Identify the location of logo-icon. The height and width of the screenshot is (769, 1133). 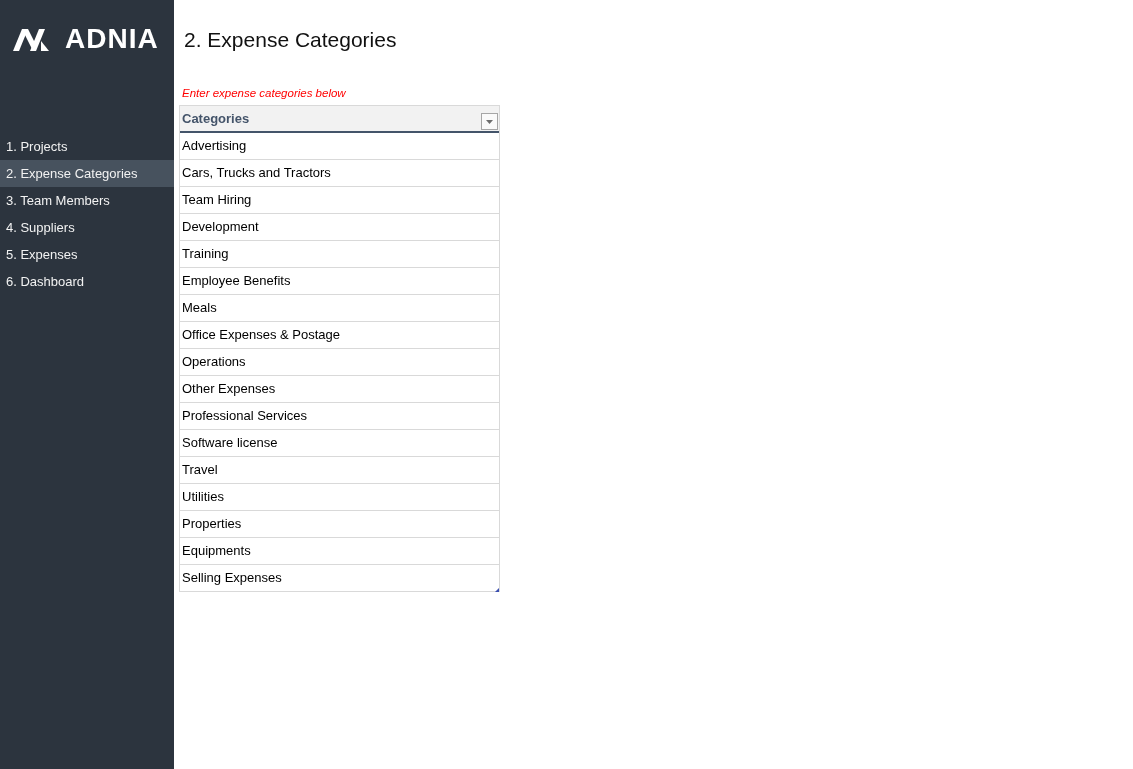
(31, 39).